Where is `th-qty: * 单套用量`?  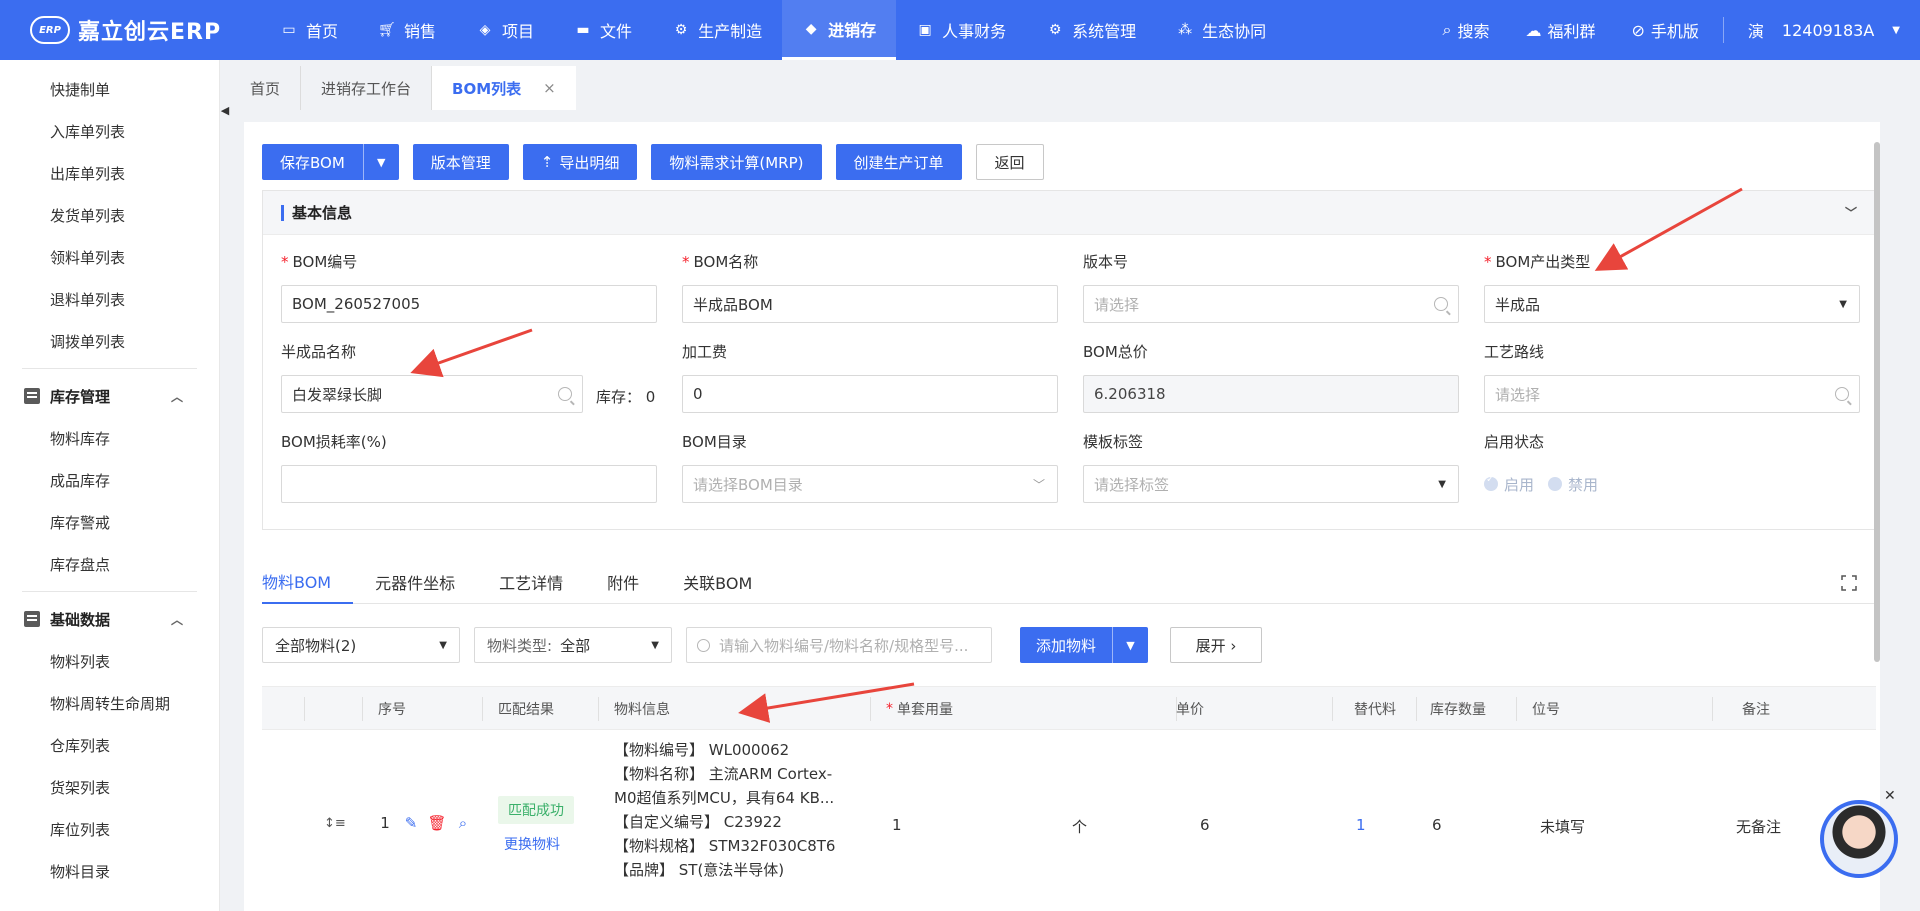
th-qty: * 单套用量 is located at coordinates (919, 709).